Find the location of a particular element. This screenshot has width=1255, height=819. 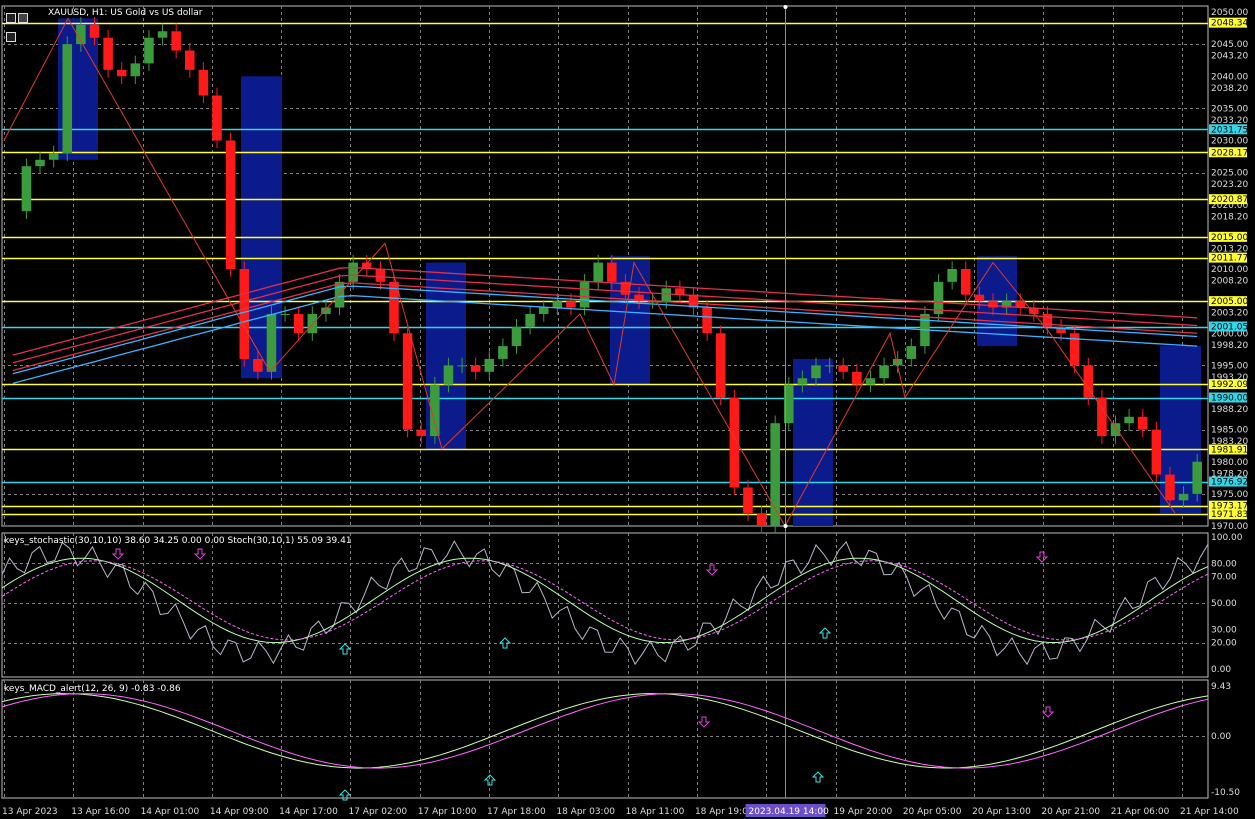

price-tick: 2008.20 is located at coordinates (1229, 282).